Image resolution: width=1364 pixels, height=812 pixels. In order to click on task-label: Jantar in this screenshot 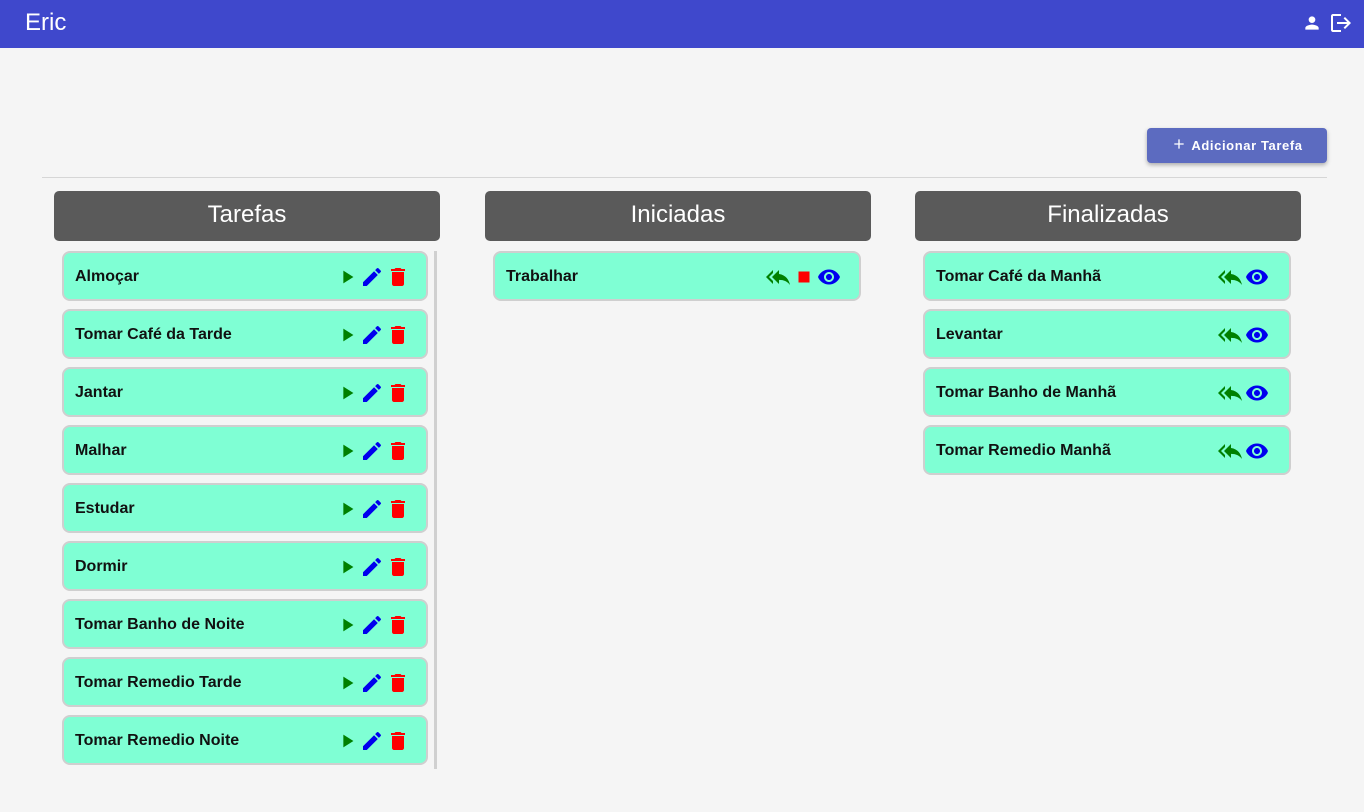, I will do `click(99, 392)`.